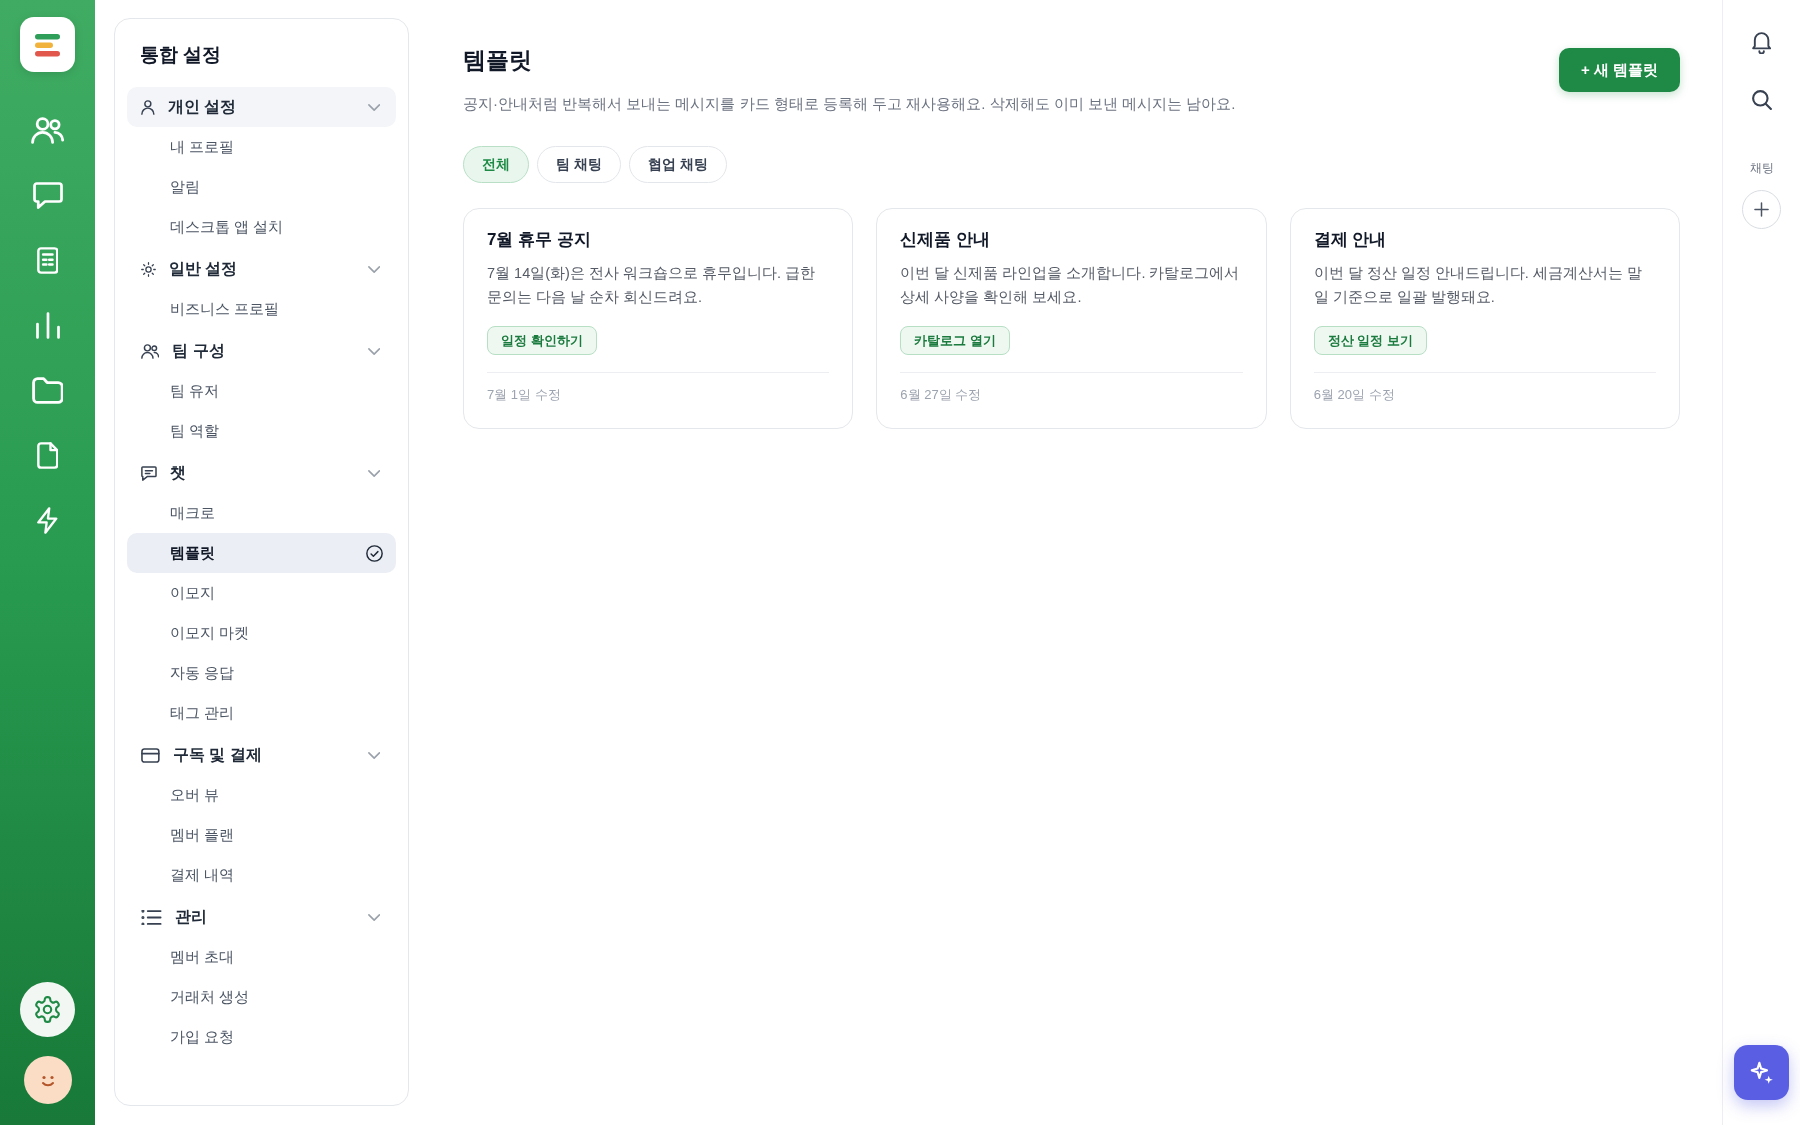  Describe the element at coordinates (1761, 43) in the screenshot. I see `bell-icon` at that location.